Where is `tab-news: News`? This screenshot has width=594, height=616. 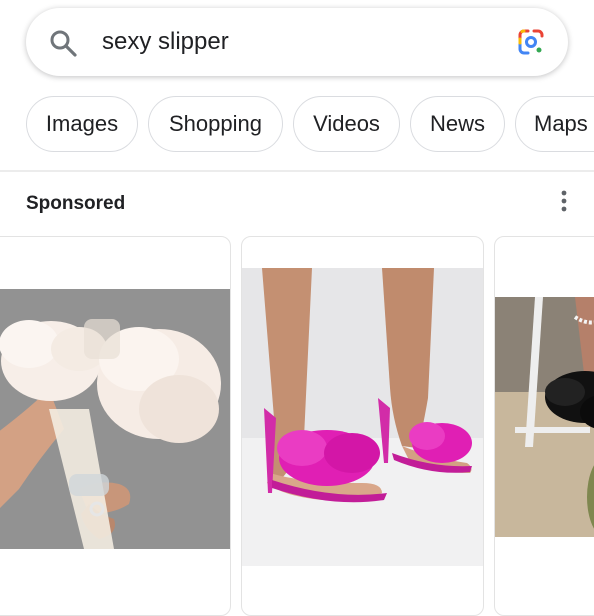 tab-news: News is located at coordinates (457, 124).